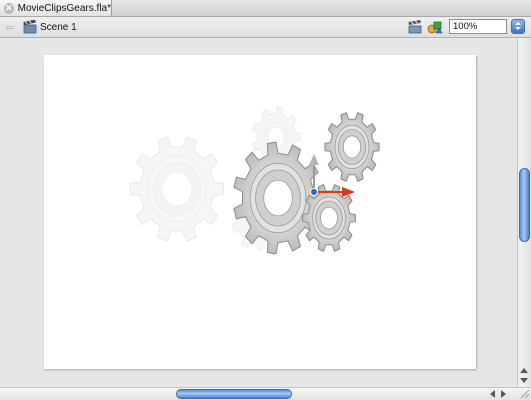 This screenshot has height=400, width=531. Describe the element at coordinates (64, 8) in the screenshot. I see `document-tab-label: MovieClipsGears.fla*` at that location.